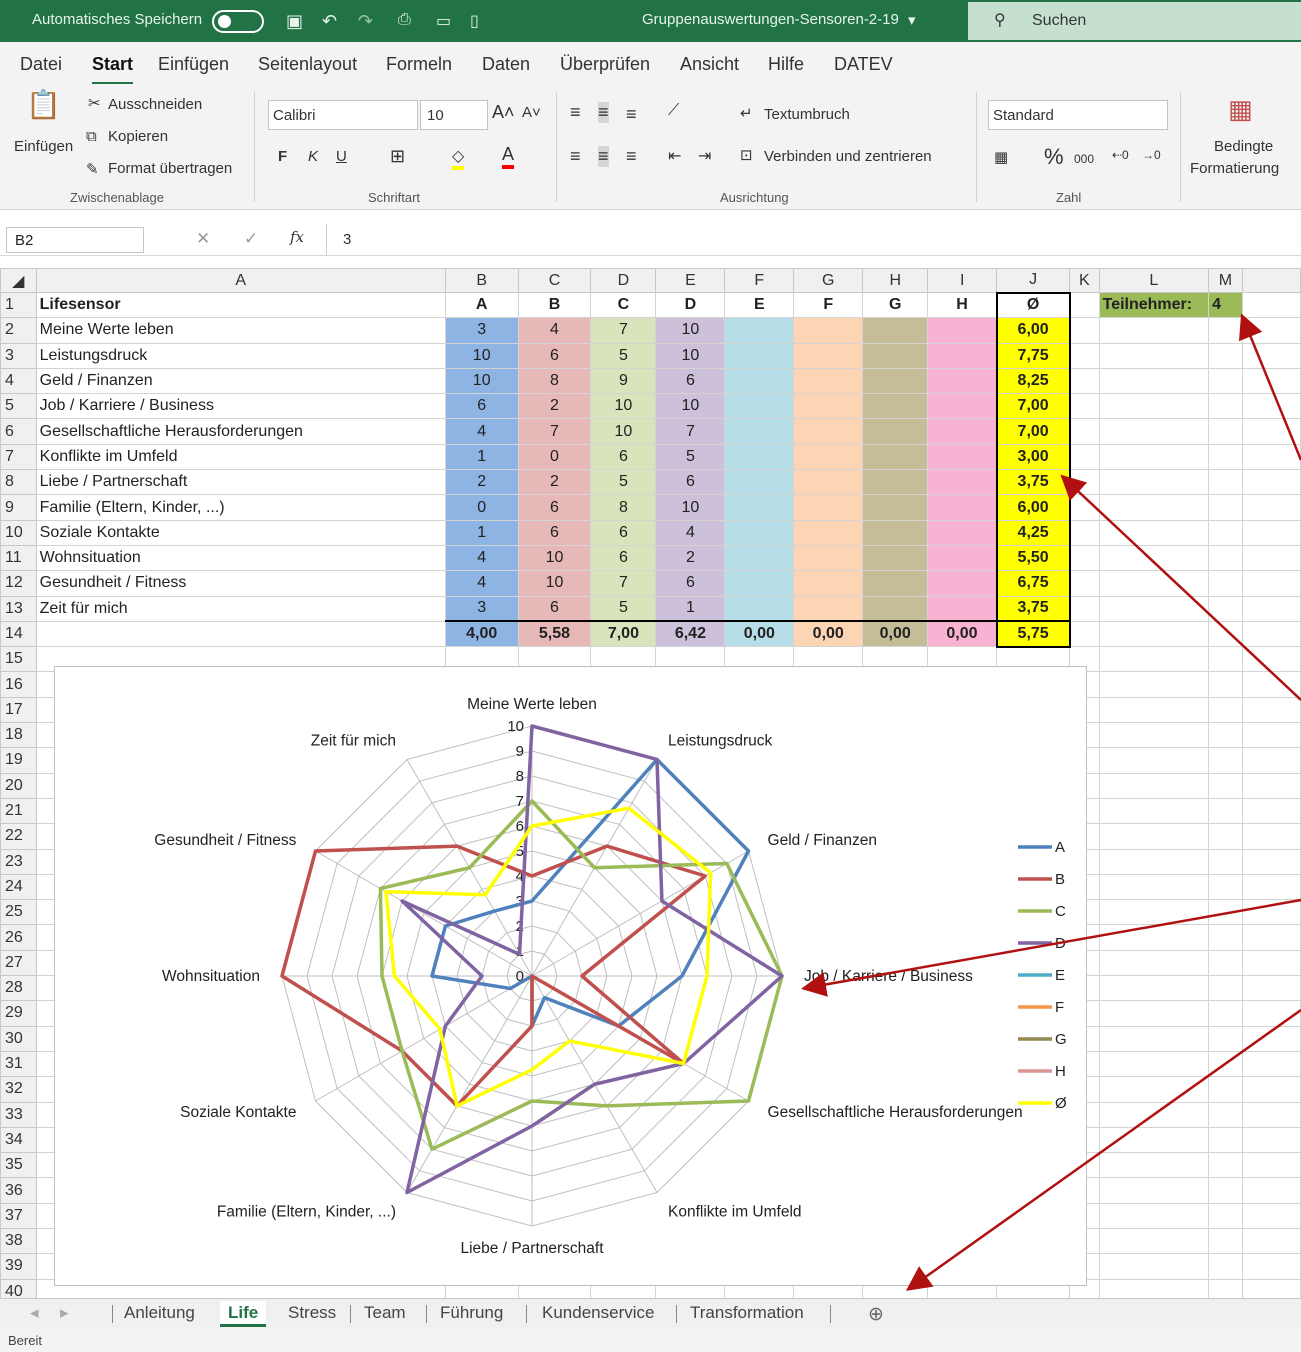 This screenshot has width=1301, height=1352. What do you see at coordinates (1225, 305) in the screenshot?
I see `participants-count: 4` at bounding box center [1225, 305].